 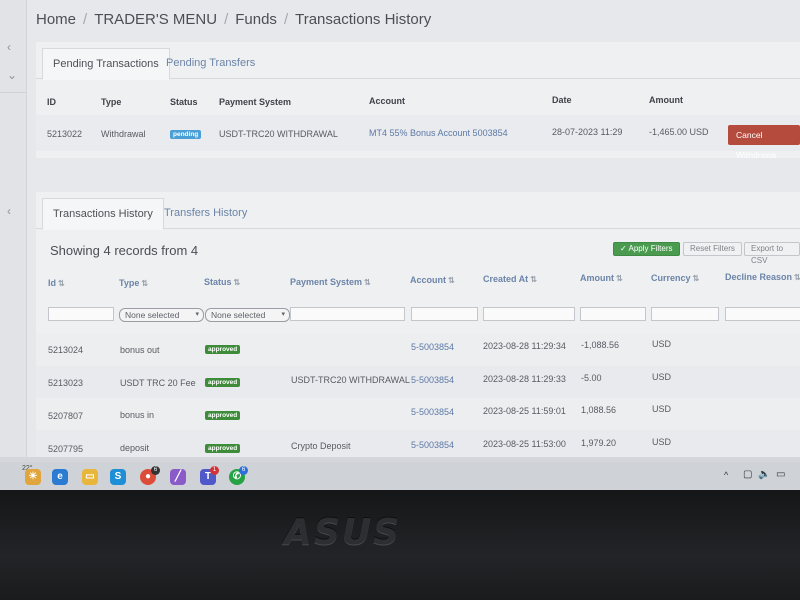 What do you see at coordinates (599, 410) in the screenshot?
I see `row-amount: 1,088.56` at bounding box center [599, 410].